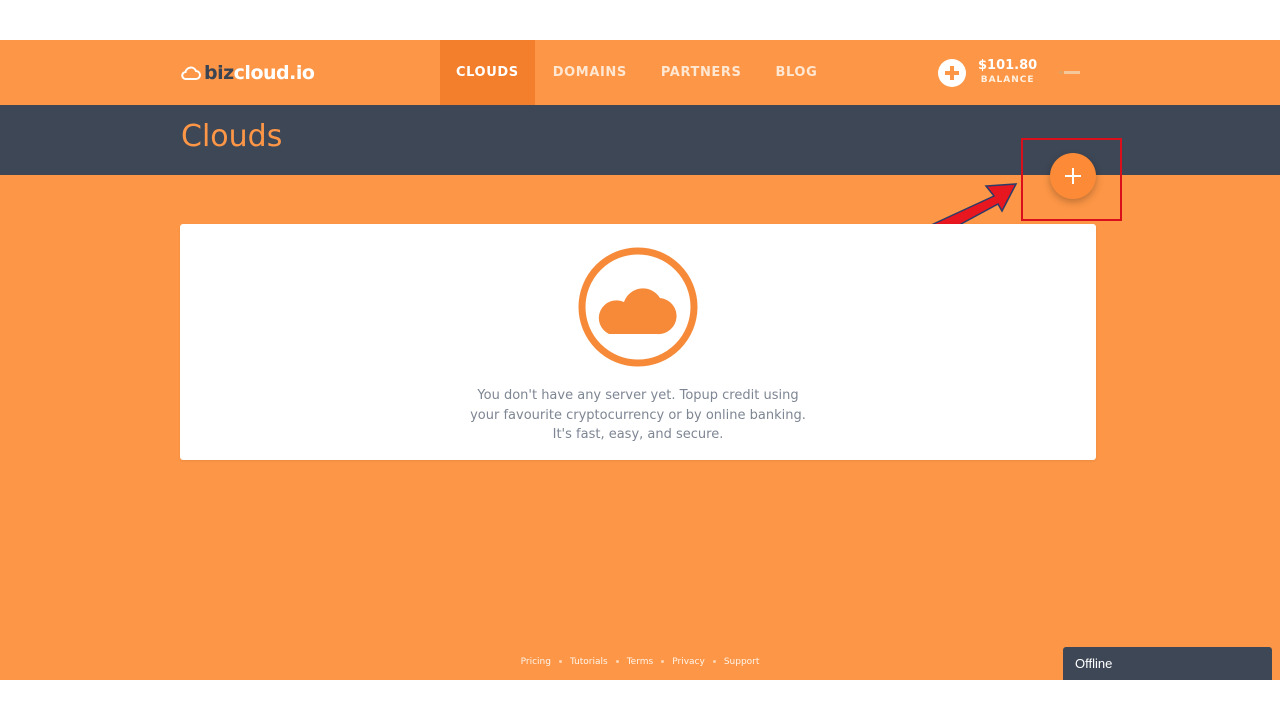 The image size is (1280, 720). I want to click on brand-logo: biz cloud.io, so click(248, 73).